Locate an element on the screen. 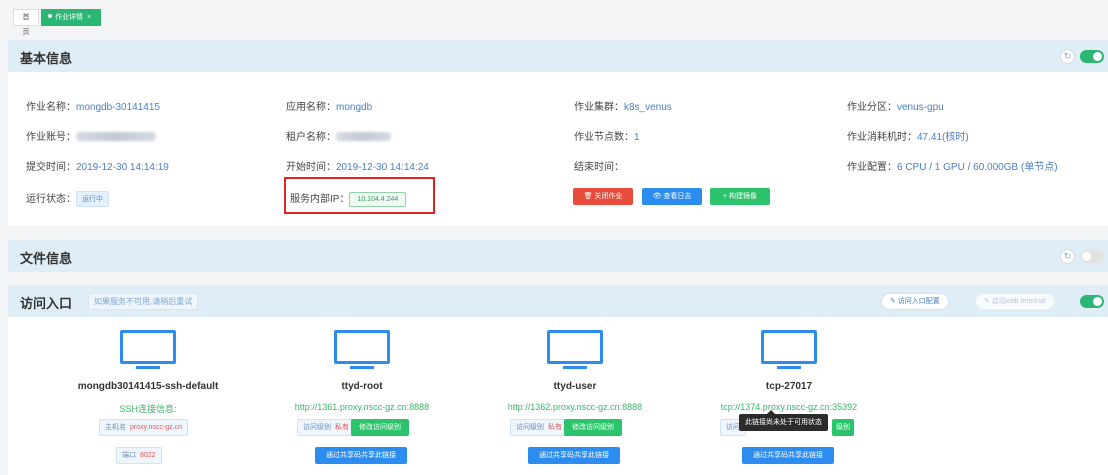  status-field: 运行状态： 运行中 is located at coordinates (67, 198).